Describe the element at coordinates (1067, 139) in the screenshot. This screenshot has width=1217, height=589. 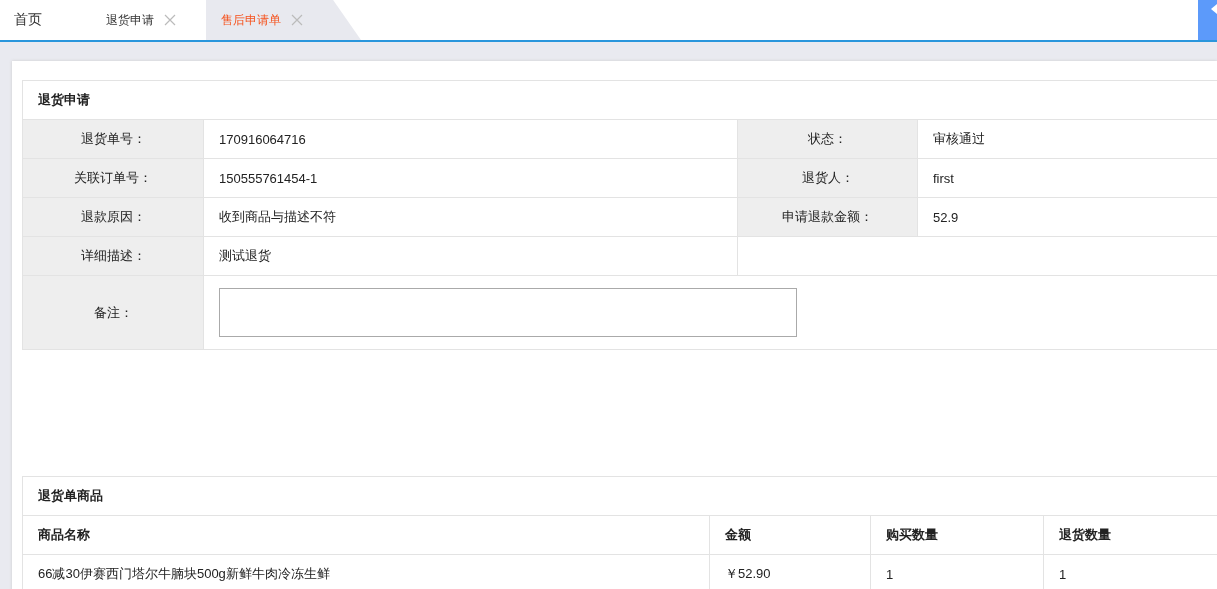
I see `field-value: 审核通过` at that location.